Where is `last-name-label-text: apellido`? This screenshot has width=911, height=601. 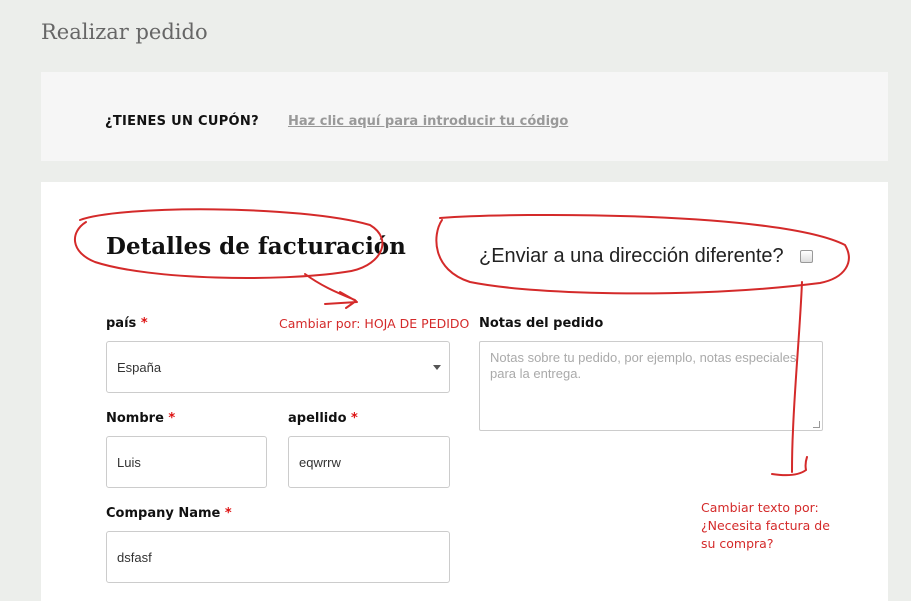
last-name-label-text: apellido is located at coordinates (317, 418).